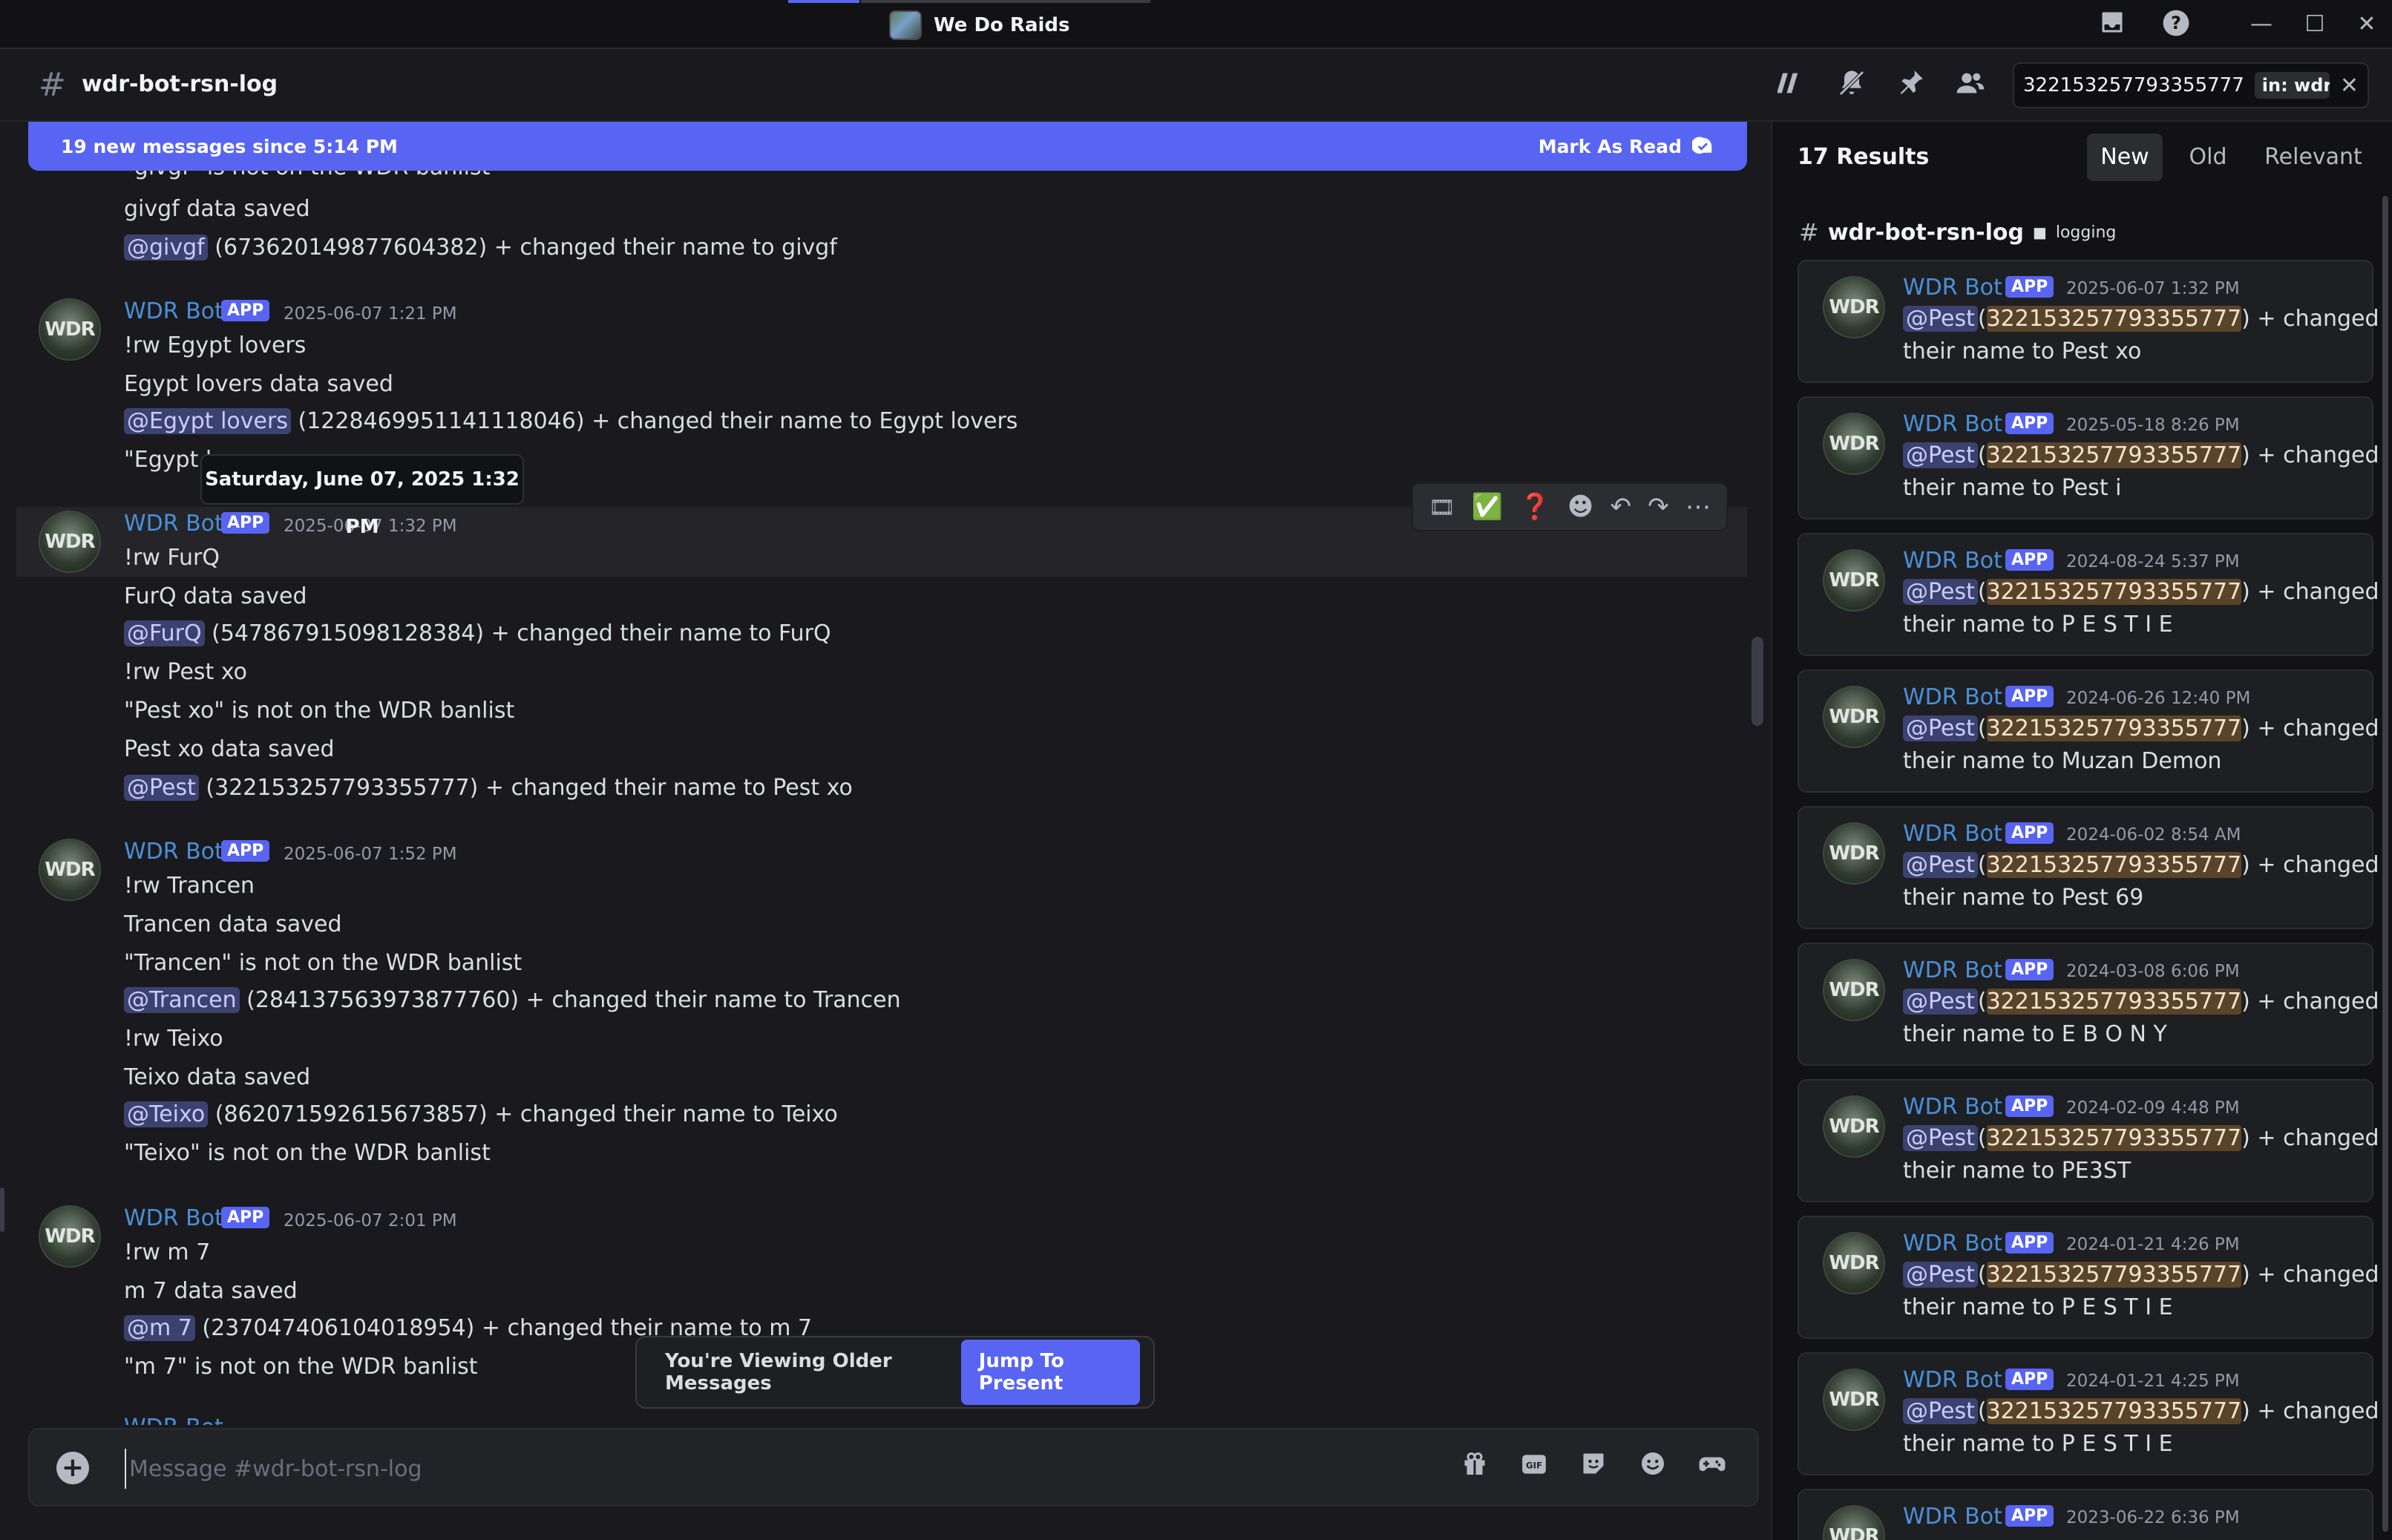 The height and width of the screenshot is (1540, 2392). Describe the element at coordinates (166, 1114) in the screenshot. I see `user-mention: @Teixo` at that location.